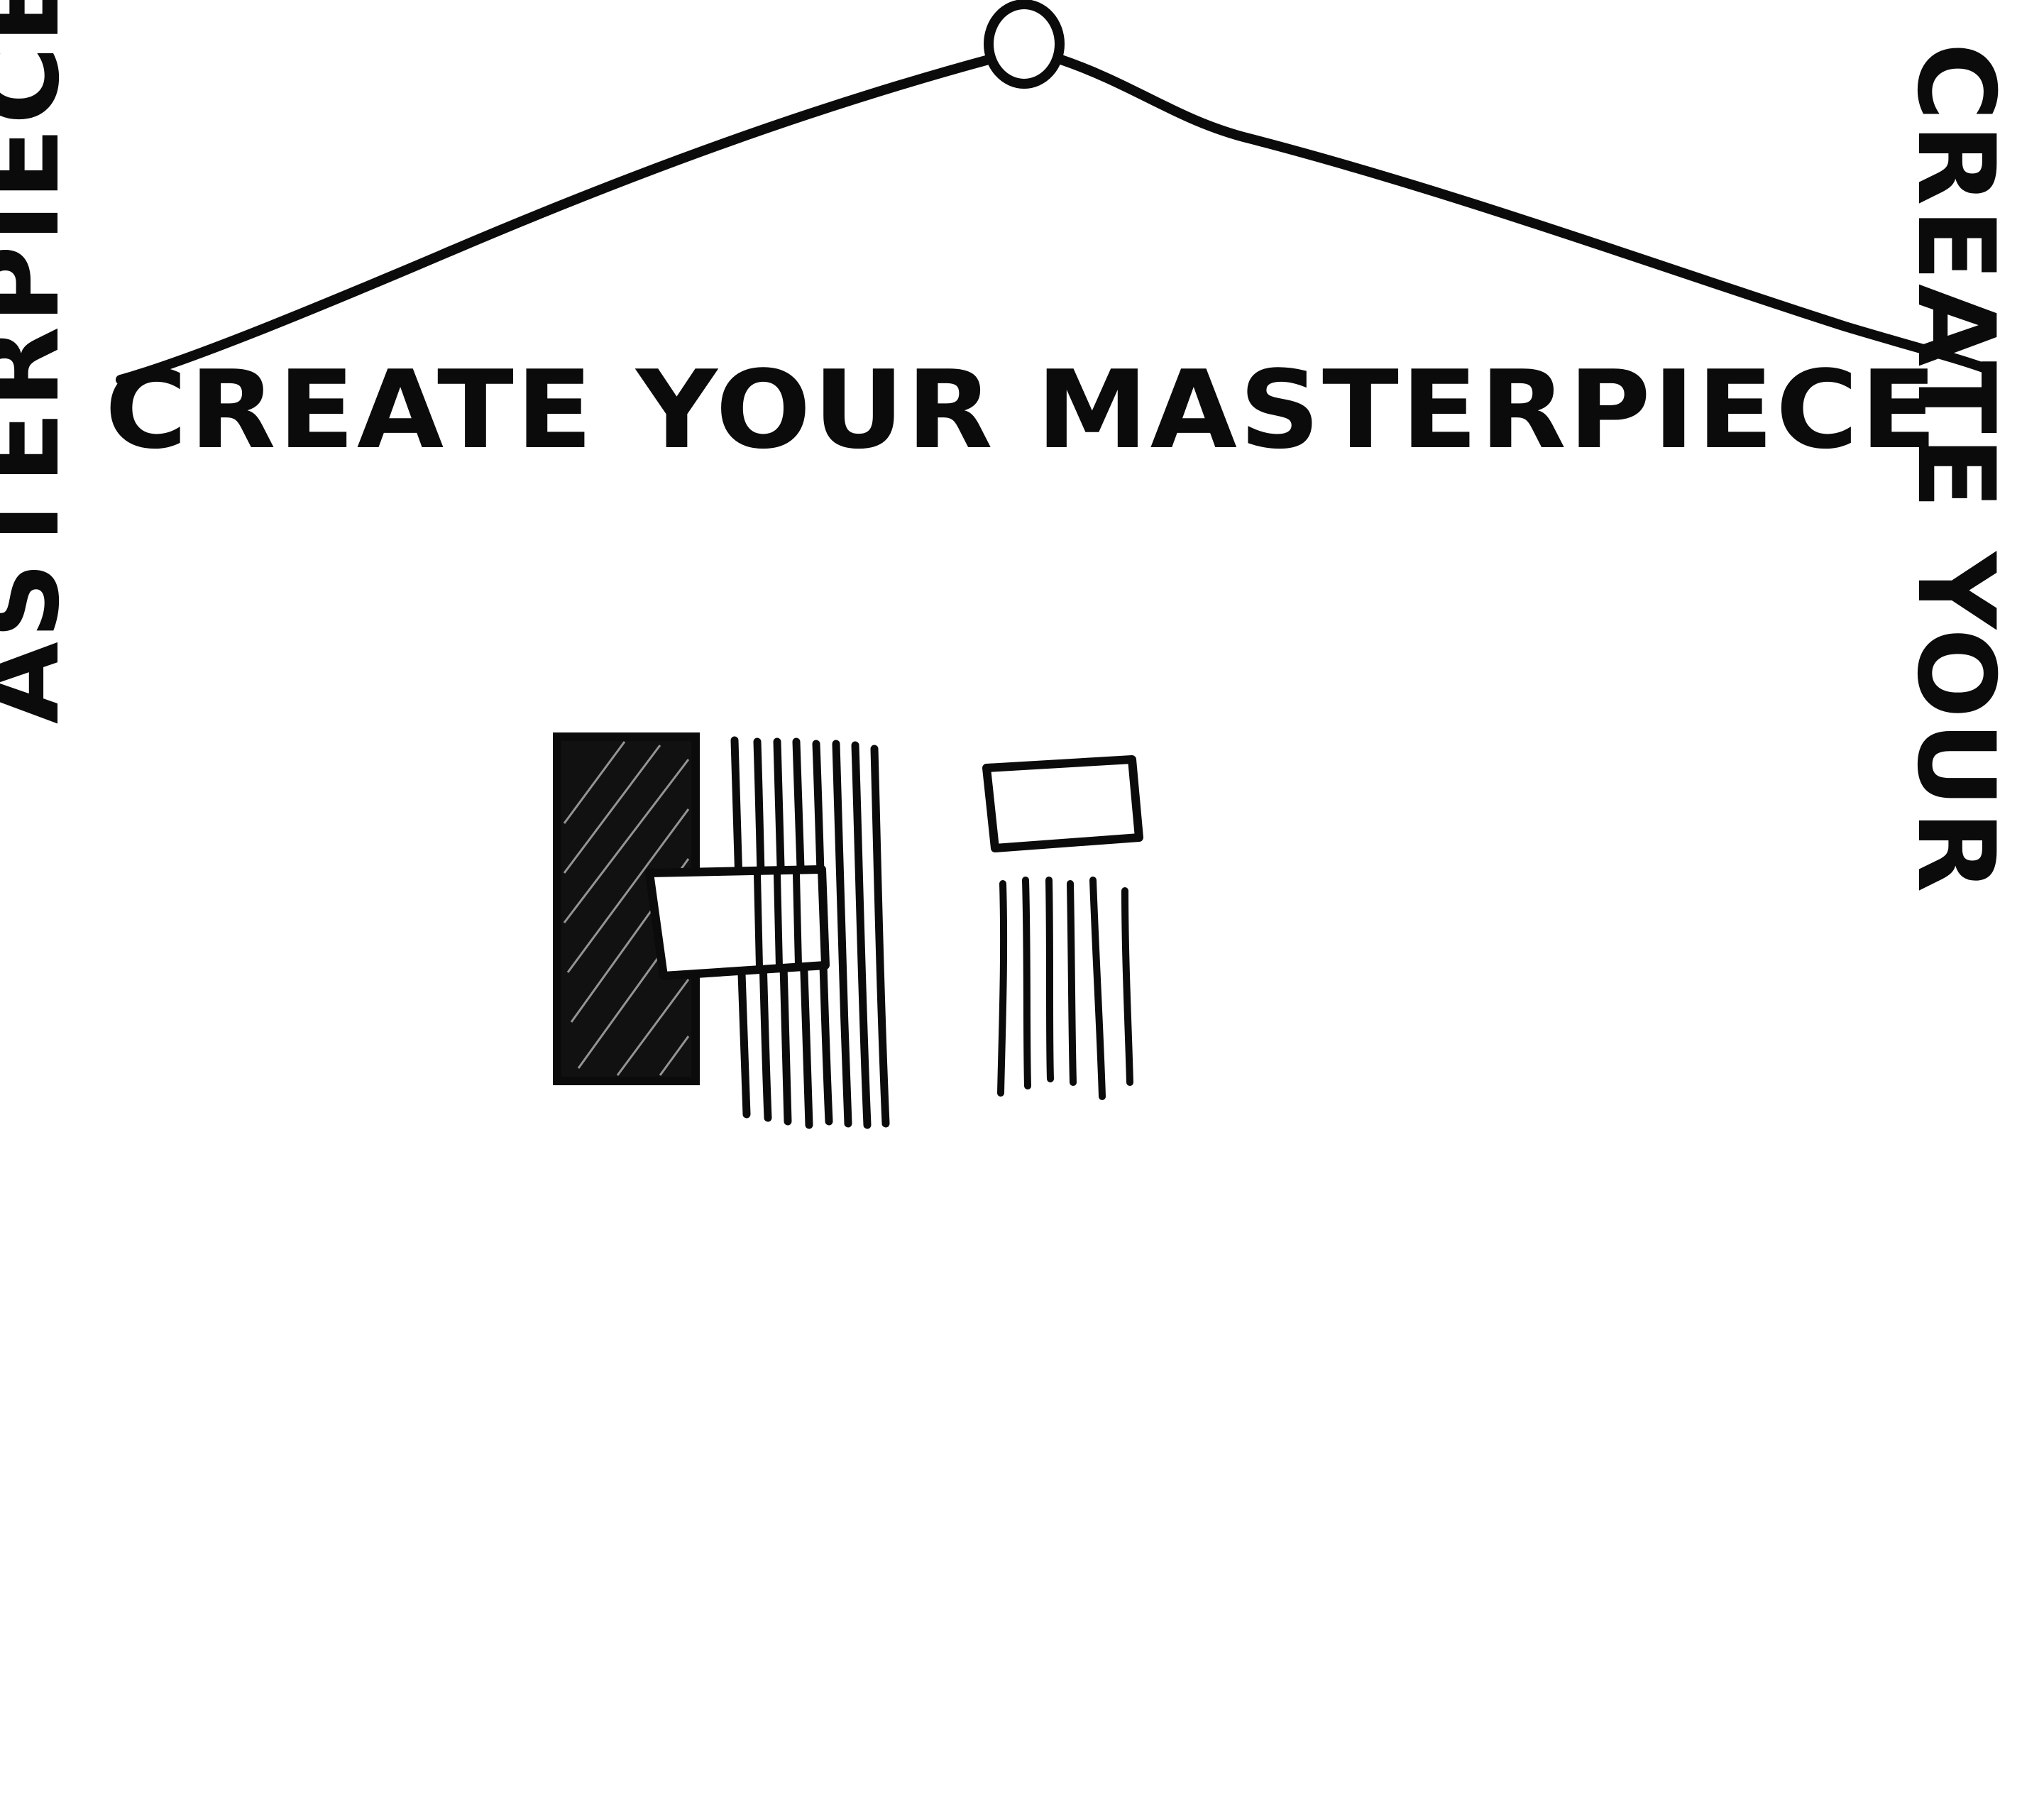  Describe the element at coordinates (1955, 469) in the screenshot. I see `banner-right-text: CREATE YOUR` at that location.